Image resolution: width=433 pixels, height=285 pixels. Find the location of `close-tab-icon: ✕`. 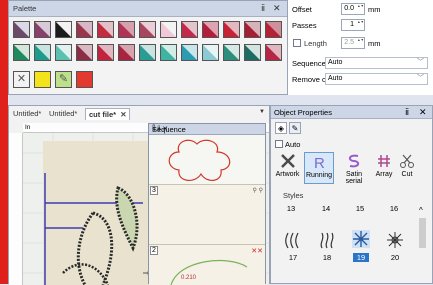

close-tab-icon: ✕ is located at coordinates (123, 114).